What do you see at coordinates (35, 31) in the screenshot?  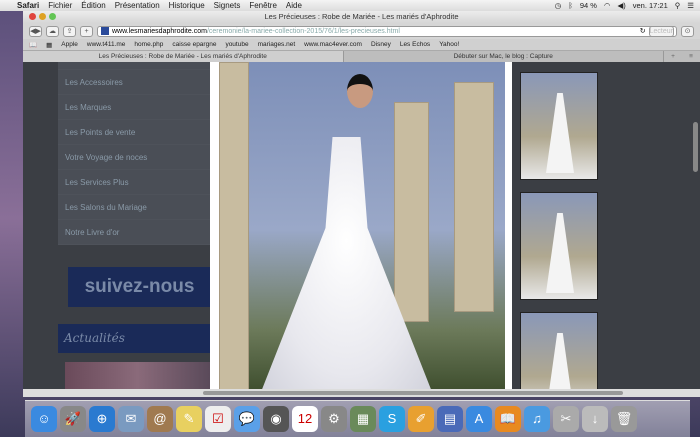 I see `back-button: ◀▶` at bounding box center [35, 31].